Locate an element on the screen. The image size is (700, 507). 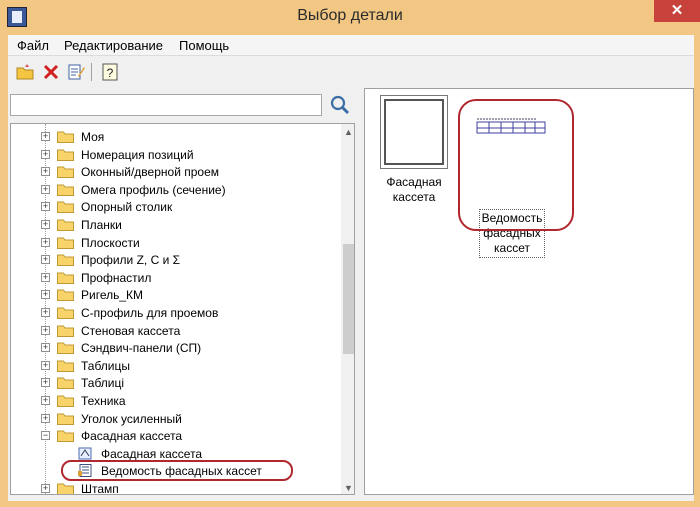
tree-item: + Техника is located at coordinates (176, 401).